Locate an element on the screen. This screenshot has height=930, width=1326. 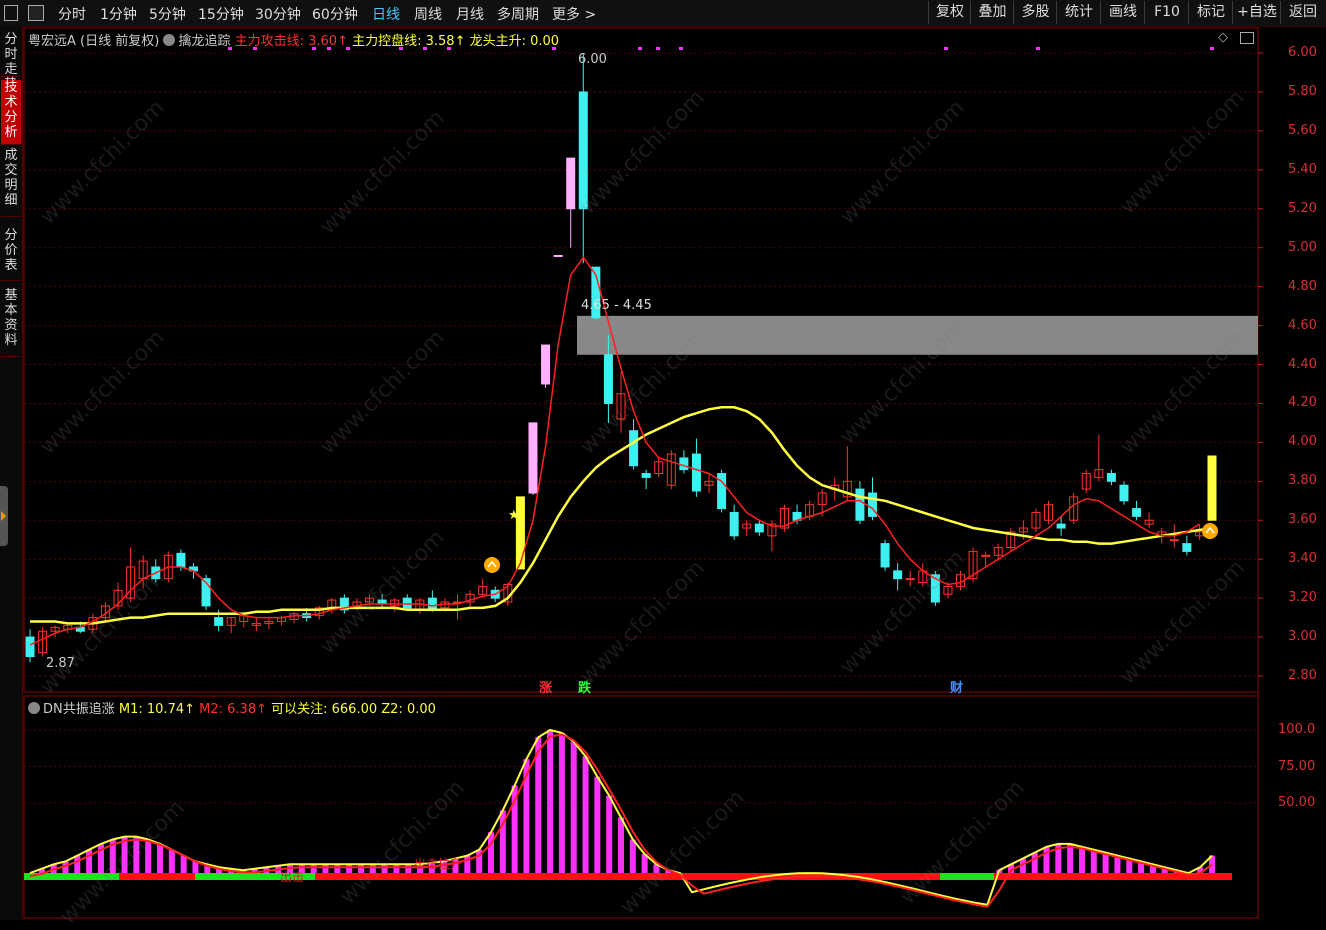
leader-rise-value: 龙头主升: 0.00 is located at coordinates (514, 41).